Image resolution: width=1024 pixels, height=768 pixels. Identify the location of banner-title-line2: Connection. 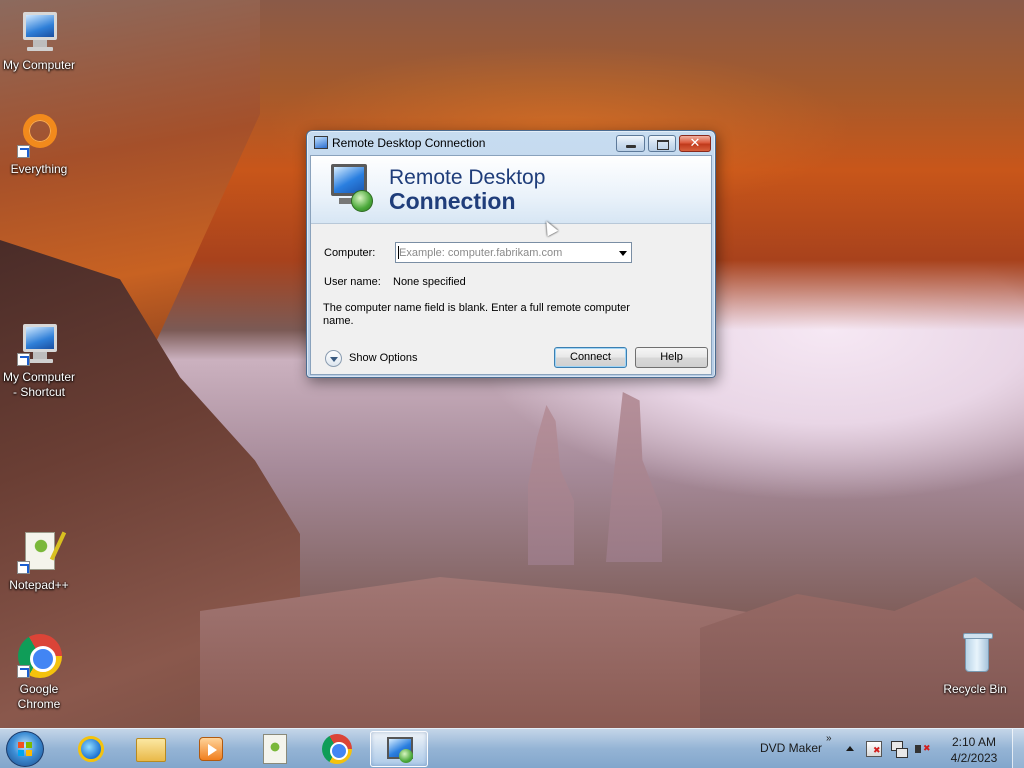
(452, 201).